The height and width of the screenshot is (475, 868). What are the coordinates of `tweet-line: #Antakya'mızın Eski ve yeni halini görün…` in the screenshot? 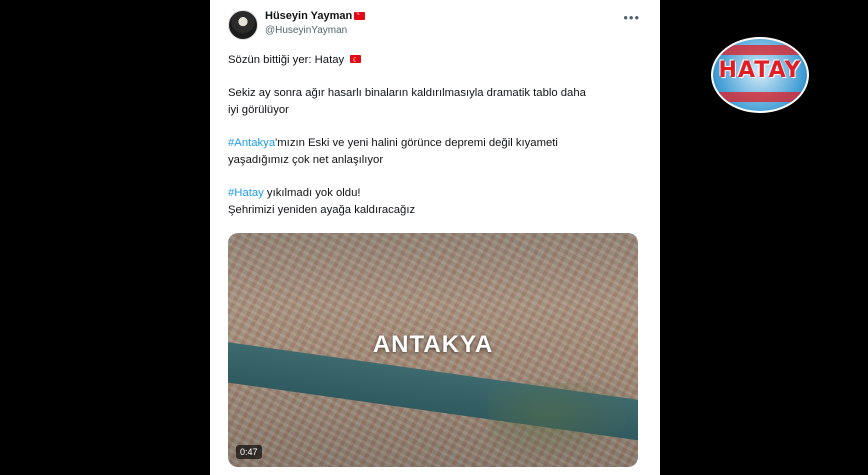 It's located at (433, 143).